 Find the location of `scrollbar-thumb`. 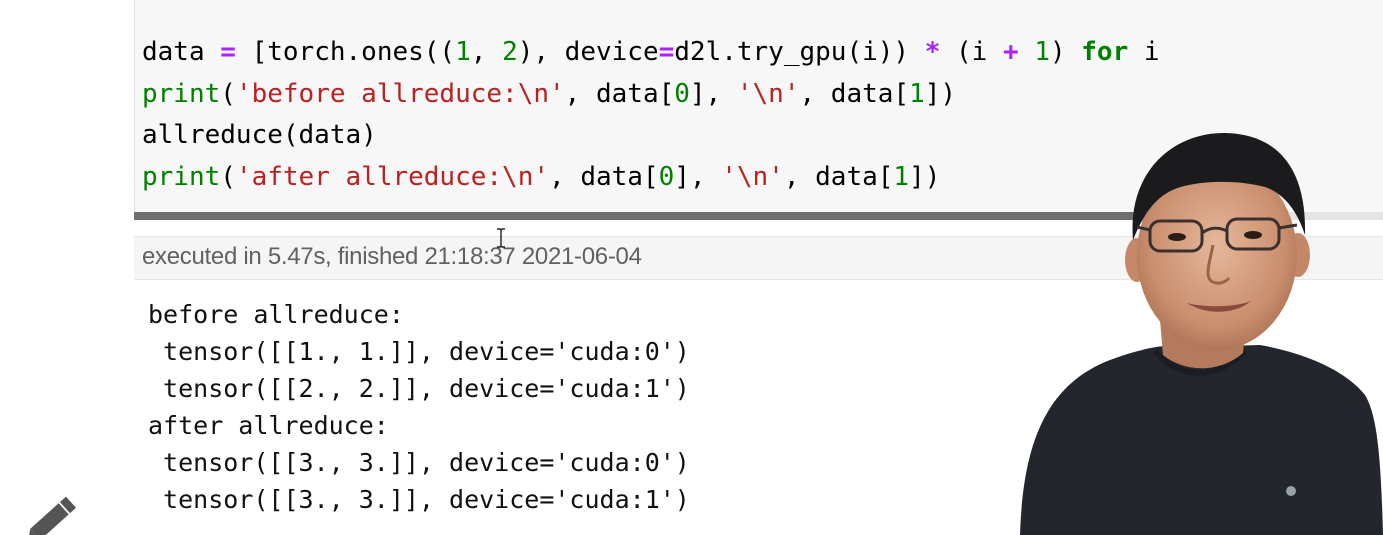

scrollbar-thumb is located at coordinates (634, 216).